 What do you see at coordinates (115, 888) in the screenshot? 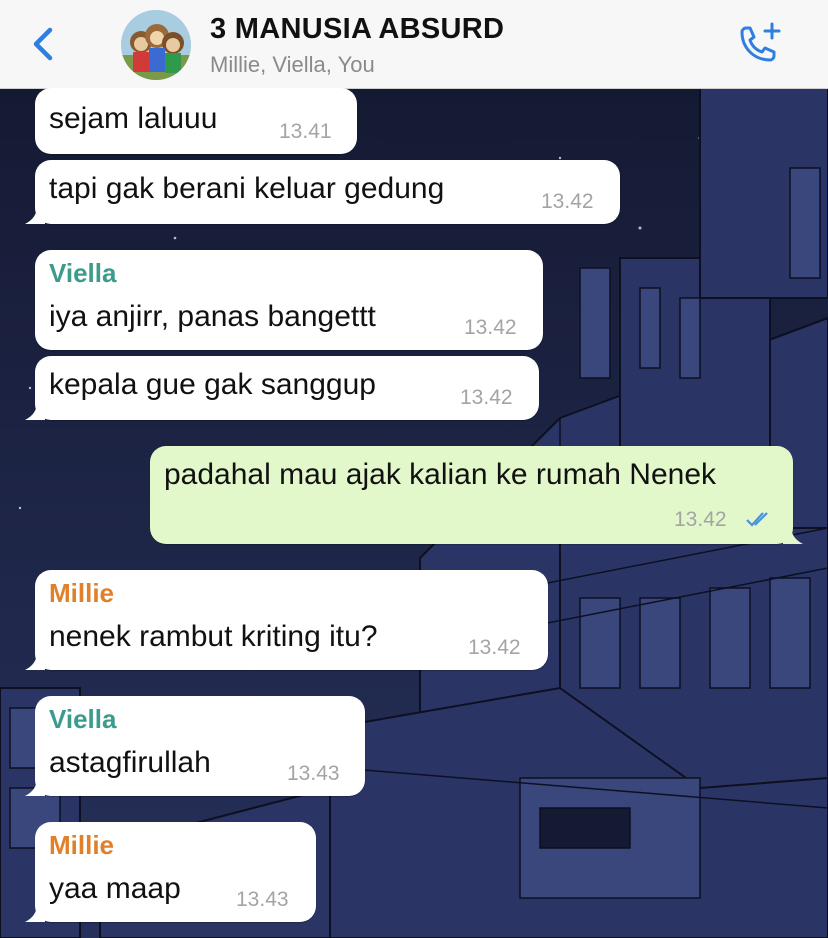
I see `message-text: yaa maap` at bounding box center [115, 888].